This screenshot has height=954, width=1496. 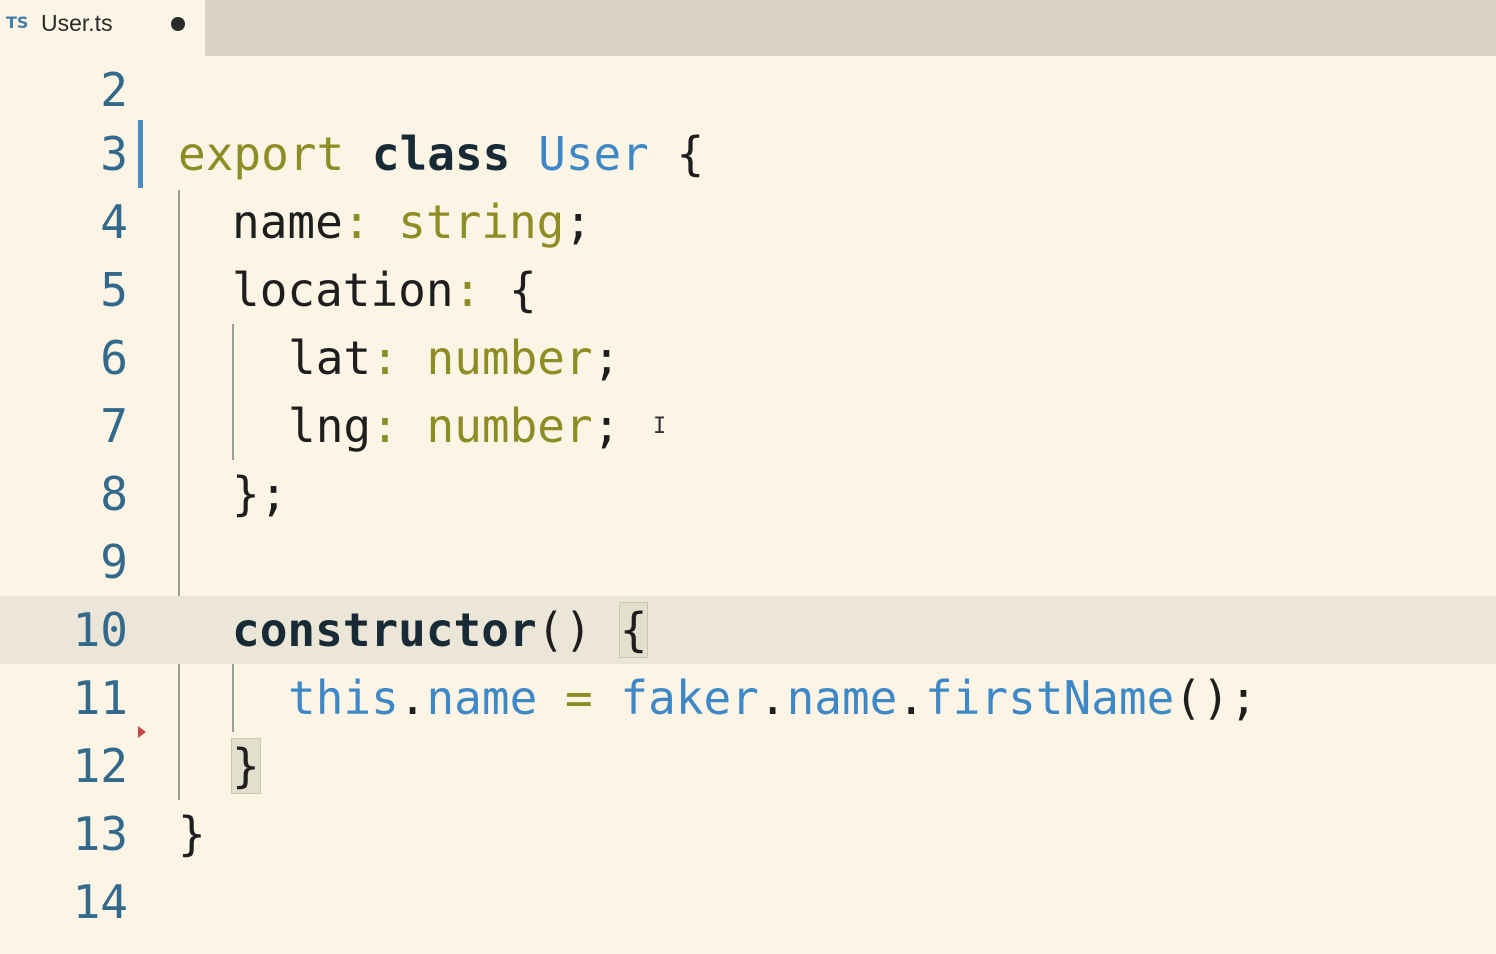 What do you see at coordinates (287, 222) in the screenshot?
I see `property-name: name` at bounding box center [287, 222].